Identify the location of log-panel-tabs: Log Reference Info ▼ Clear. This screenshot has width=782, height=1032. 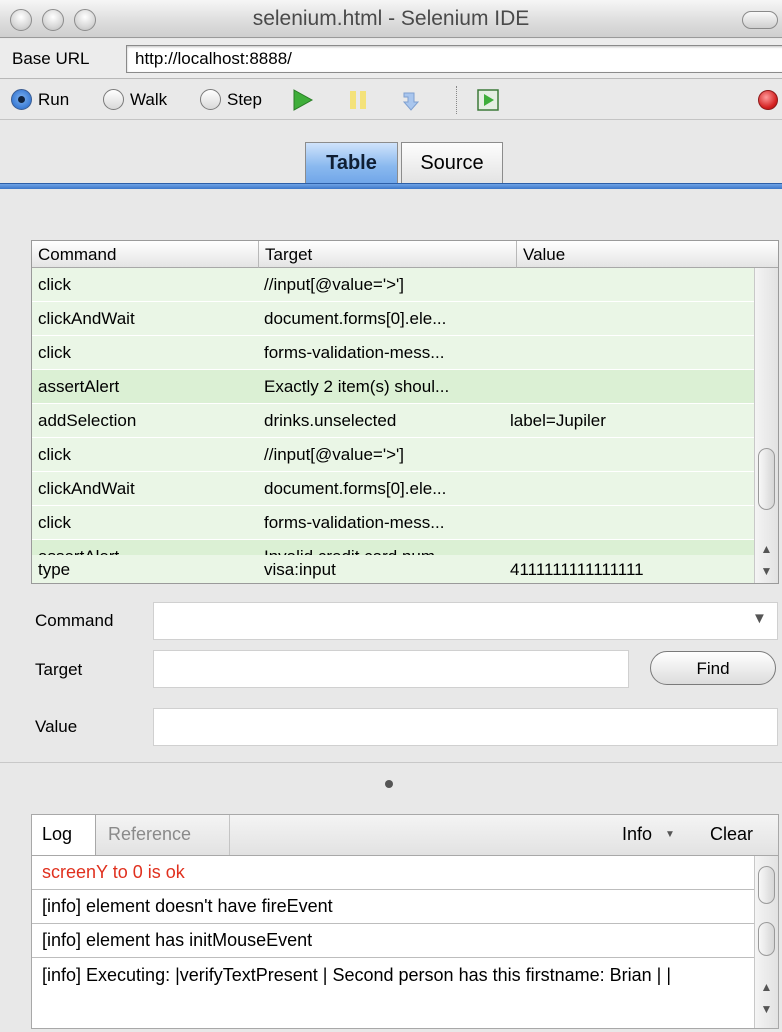
(405, 835).